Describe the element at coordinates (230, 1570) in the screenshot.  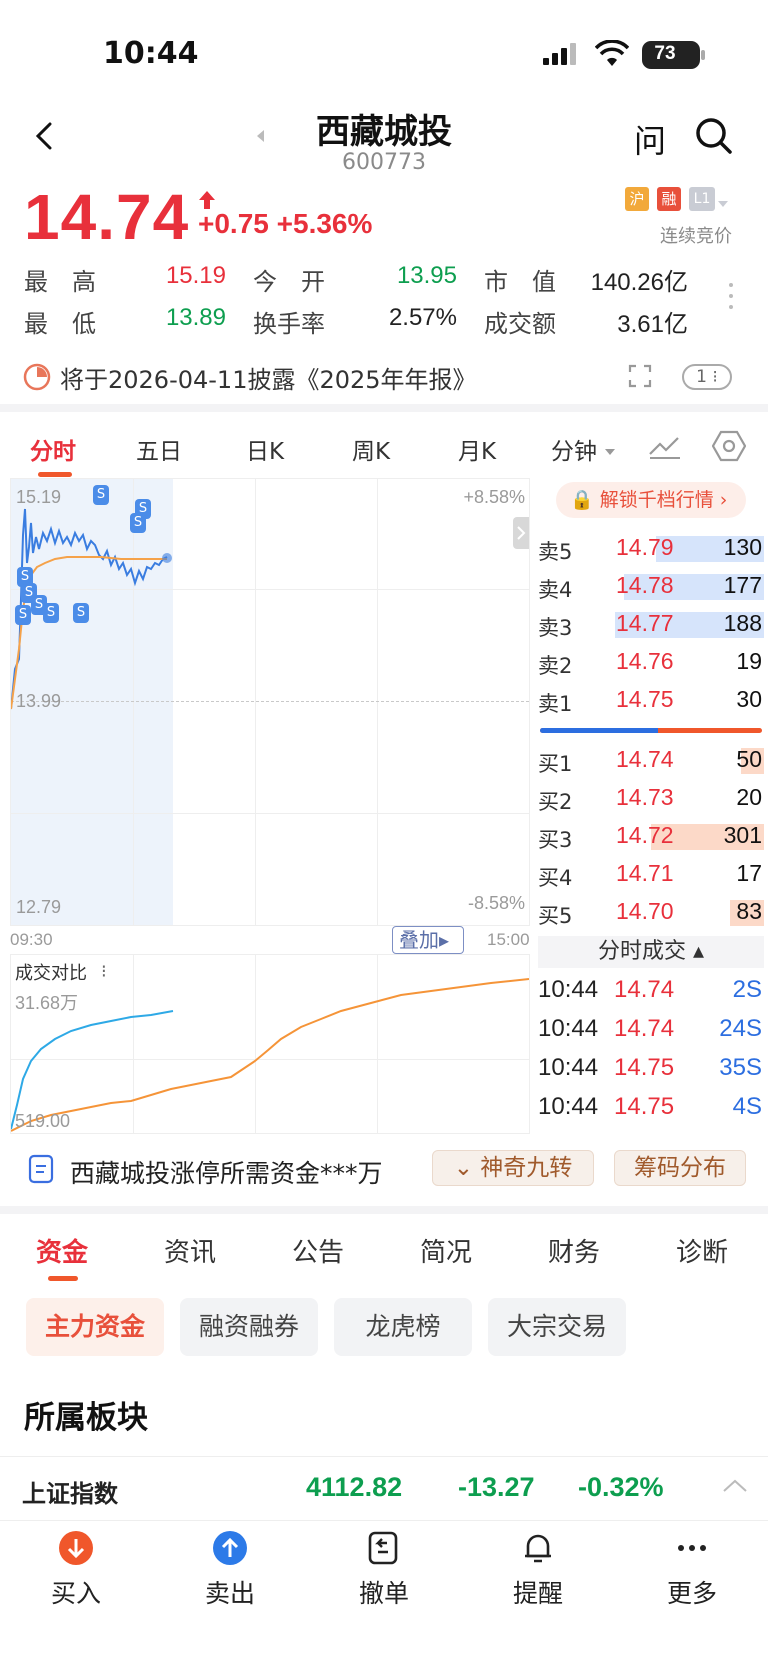
I see `nav-sell: 卖出` at that location.